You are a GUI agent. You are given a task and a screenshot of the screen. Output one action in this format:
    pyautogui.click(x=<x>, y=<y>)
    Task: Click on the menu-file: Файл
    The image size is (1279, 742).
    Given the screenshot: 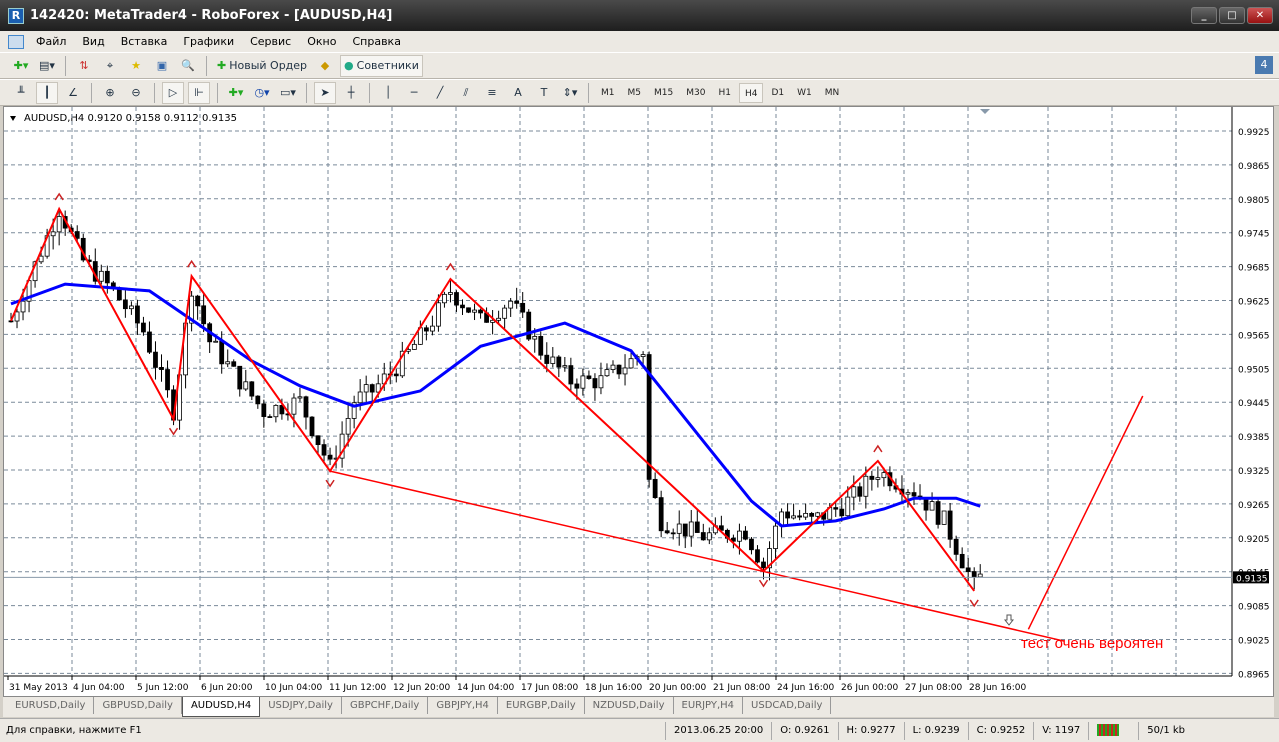 What is the action you would take?
    pyautogui.click(x=51, y=41)
    